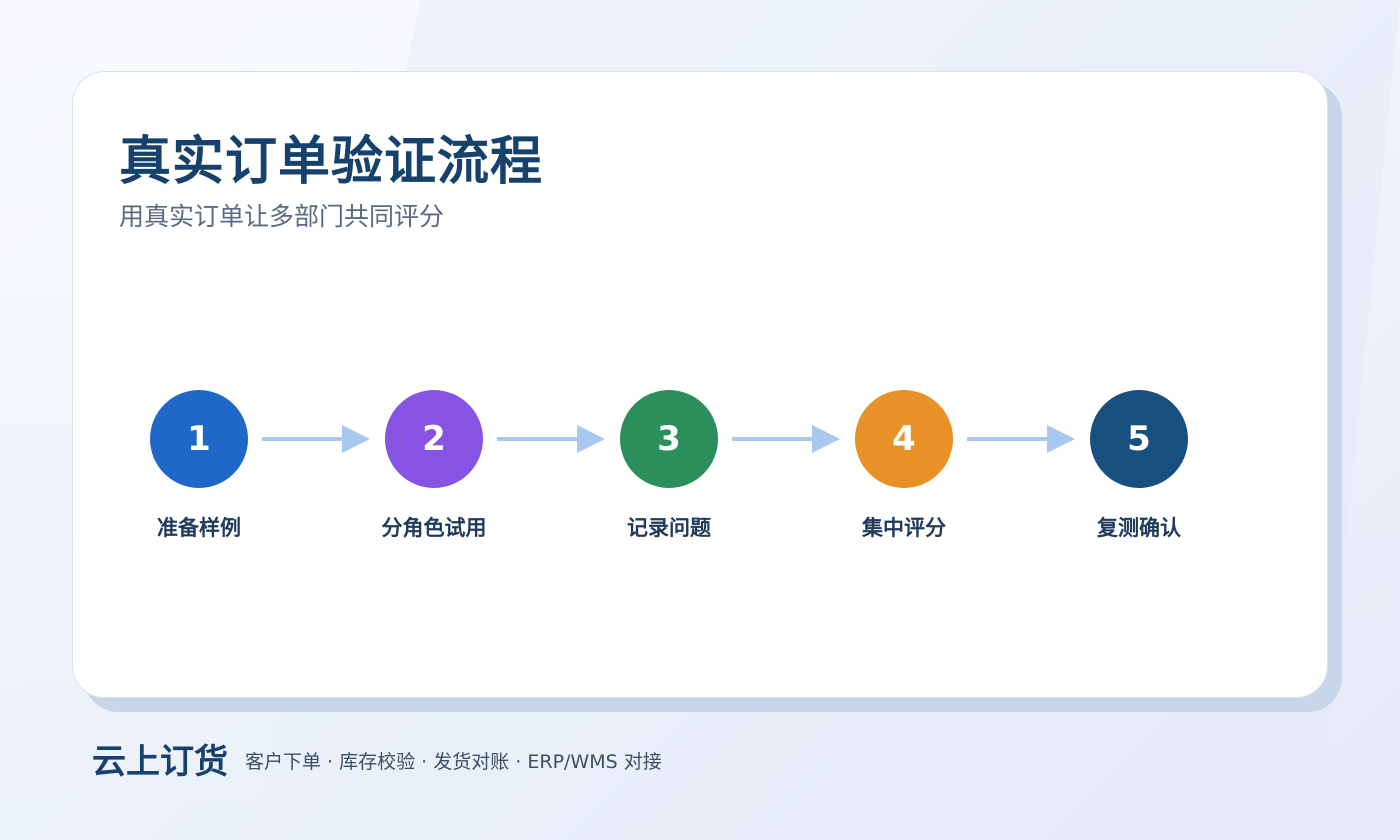 Image resolution: width=1400 pixels, height=840 pixels. What do you see at coordinates (282, 216) in the screenshot?
I see `page-subtitle: 用真实订单让多部门共同评分` at bounding box center [282, 216].